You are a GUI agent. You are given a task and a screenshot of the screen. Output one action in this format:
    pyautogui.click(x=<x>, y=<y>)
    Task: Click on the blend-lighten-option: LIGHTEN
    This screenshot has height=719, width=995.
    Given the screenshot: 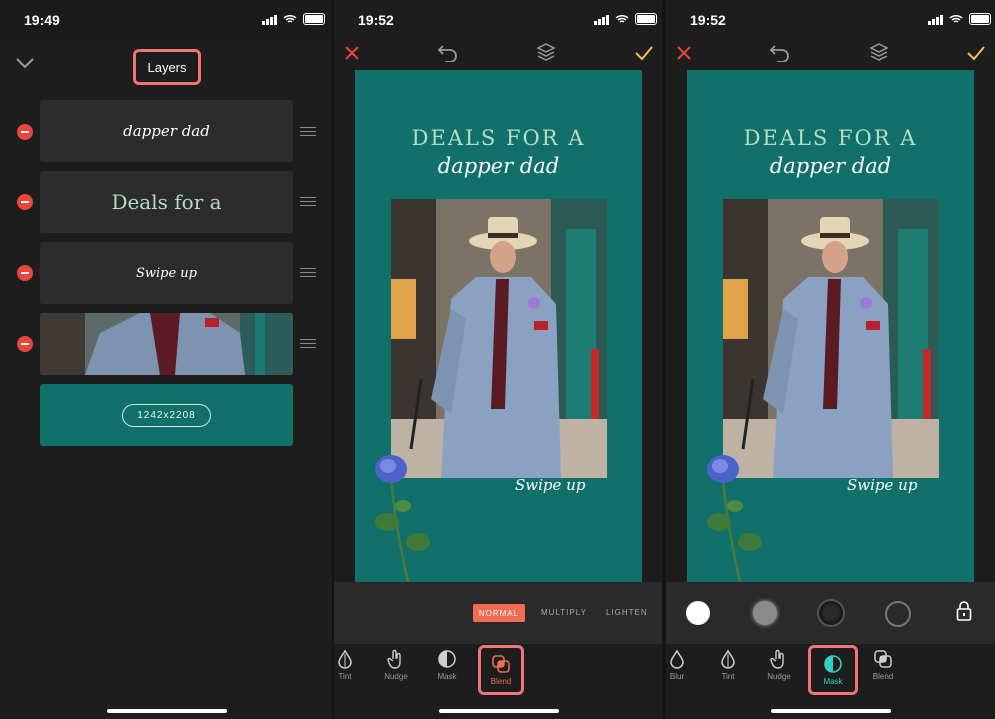 What is the action you would take?
    pyautogui.click(x=627, y=612)
    